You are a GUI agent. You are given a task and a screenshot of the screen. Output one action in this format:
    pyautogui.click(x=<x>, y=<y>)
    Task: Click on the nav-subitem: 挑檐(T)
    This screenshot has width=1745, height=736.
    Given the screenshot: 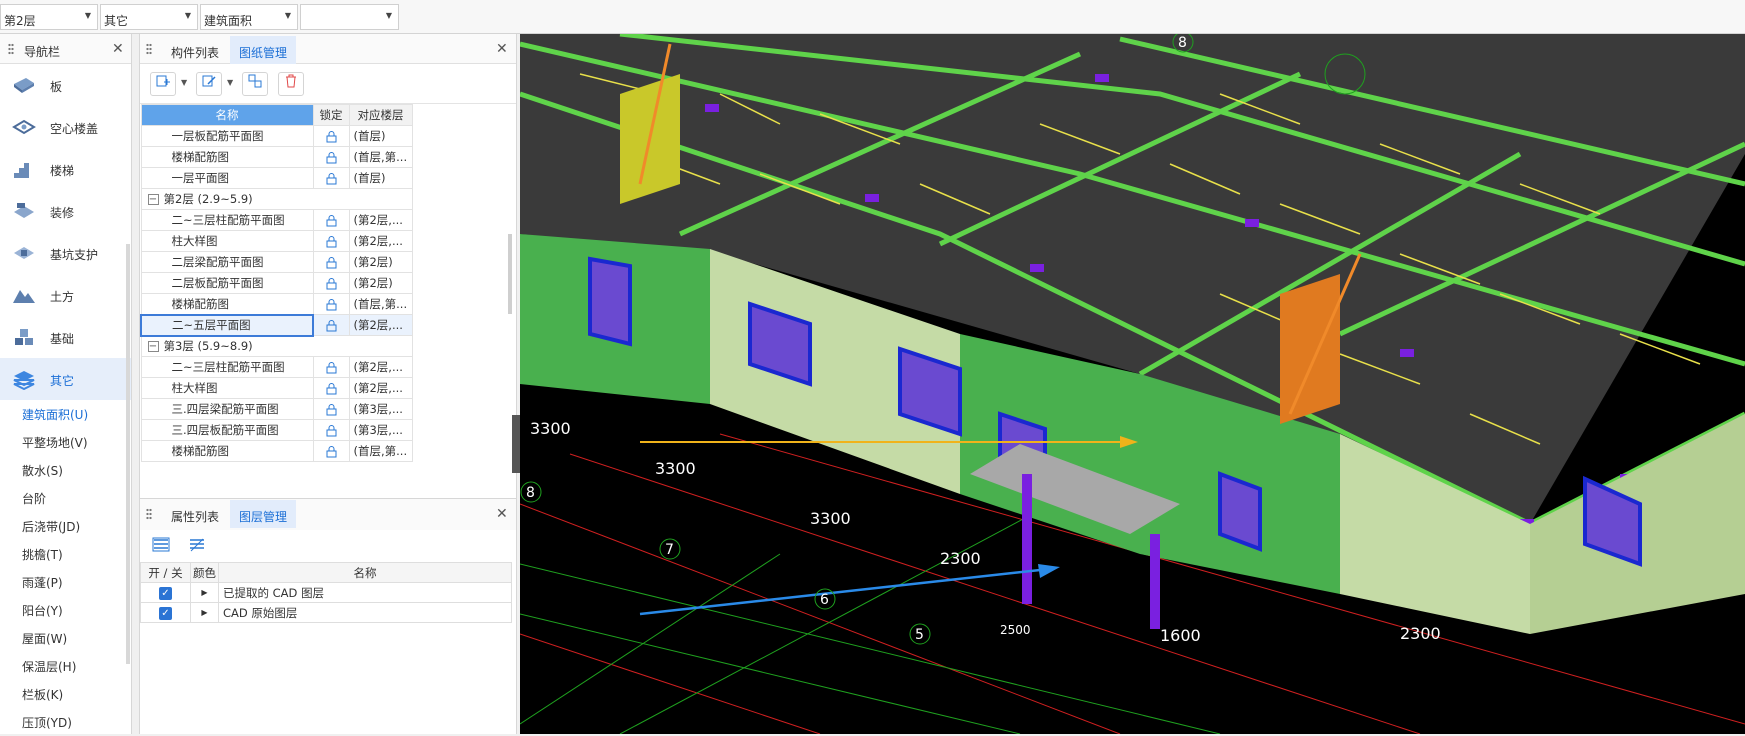 What is the action you would take?
    pyautogui.click(x=65, y=554)
    